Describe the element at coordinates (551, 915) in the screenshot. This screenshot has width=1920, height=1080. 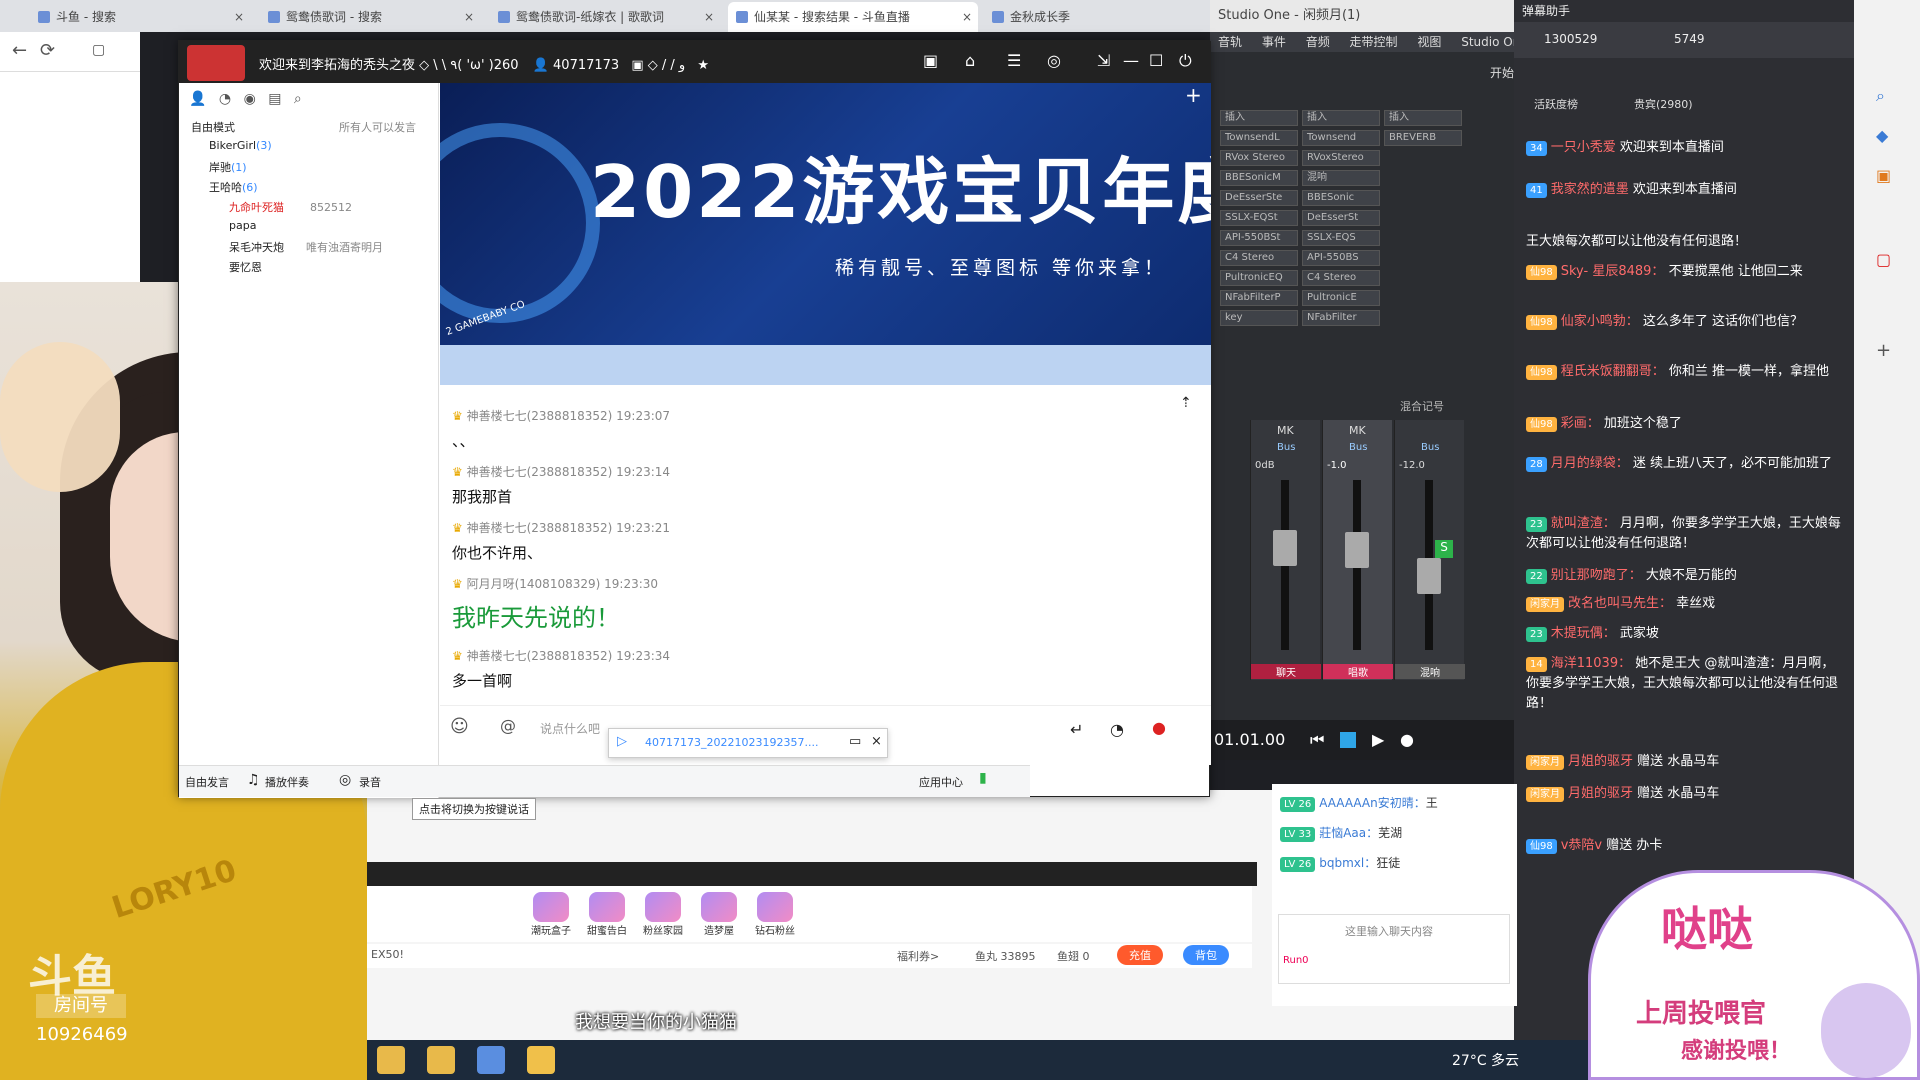
I see `gift-item: 潮玩盒子` at that location.